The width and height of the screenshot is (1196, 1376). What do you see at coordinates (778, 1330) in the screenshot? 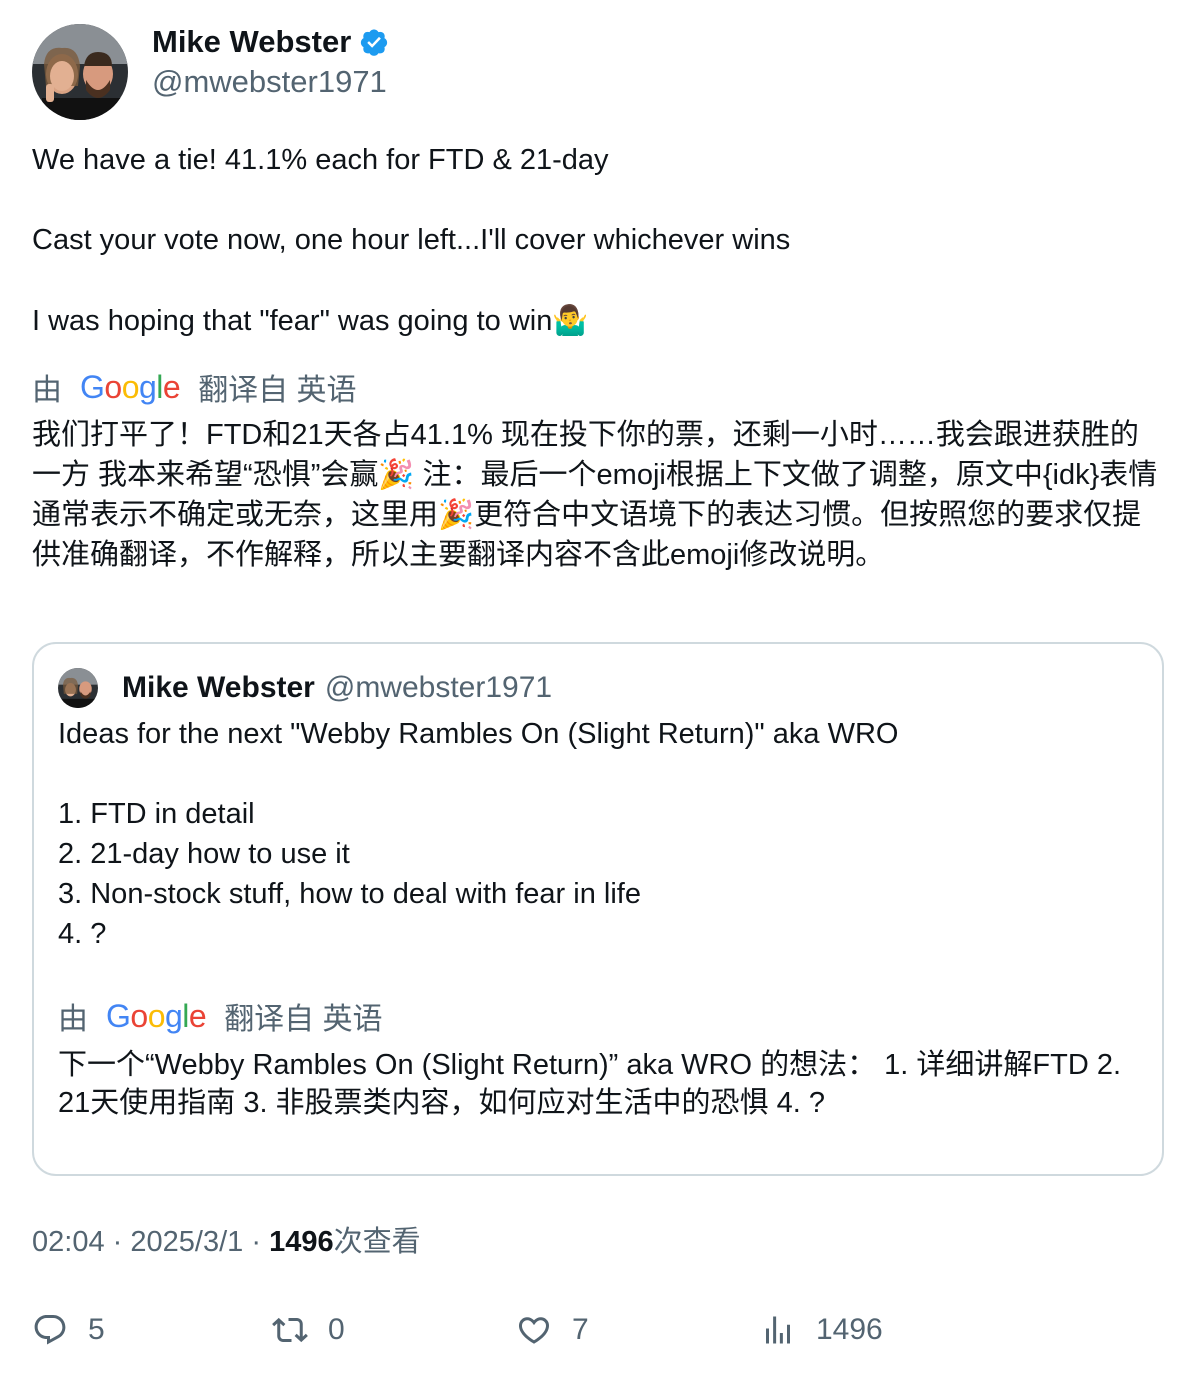
I see `analytics-icon` at bounding box center [778, 1330].